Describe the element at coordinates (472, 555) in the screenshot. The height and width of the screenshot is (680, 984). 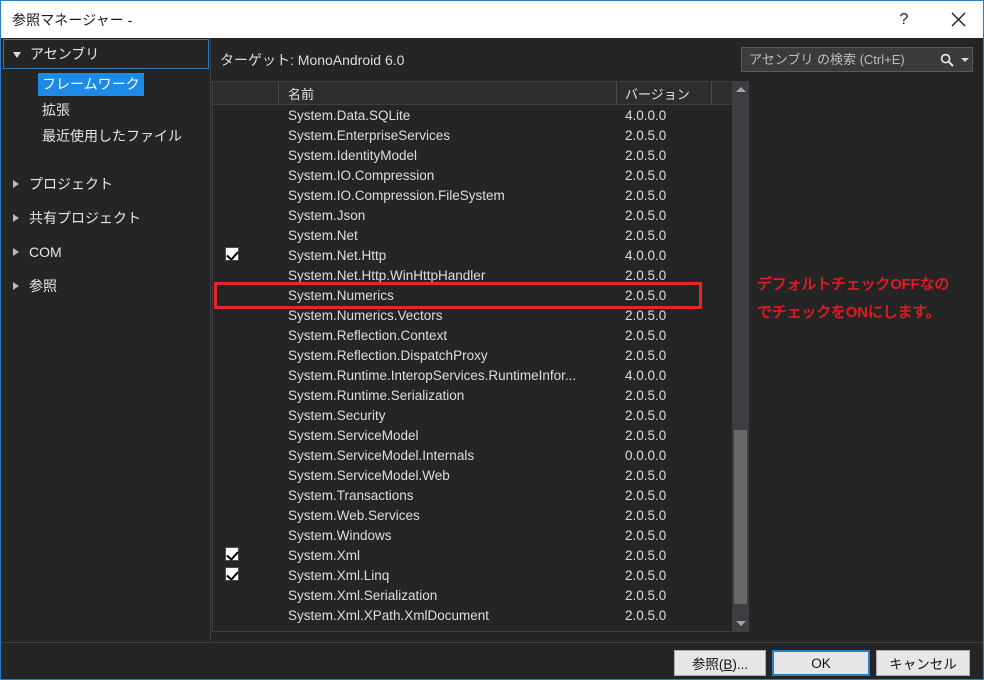
I see `table-row: System.Xml 2.0.5.0` at that location.